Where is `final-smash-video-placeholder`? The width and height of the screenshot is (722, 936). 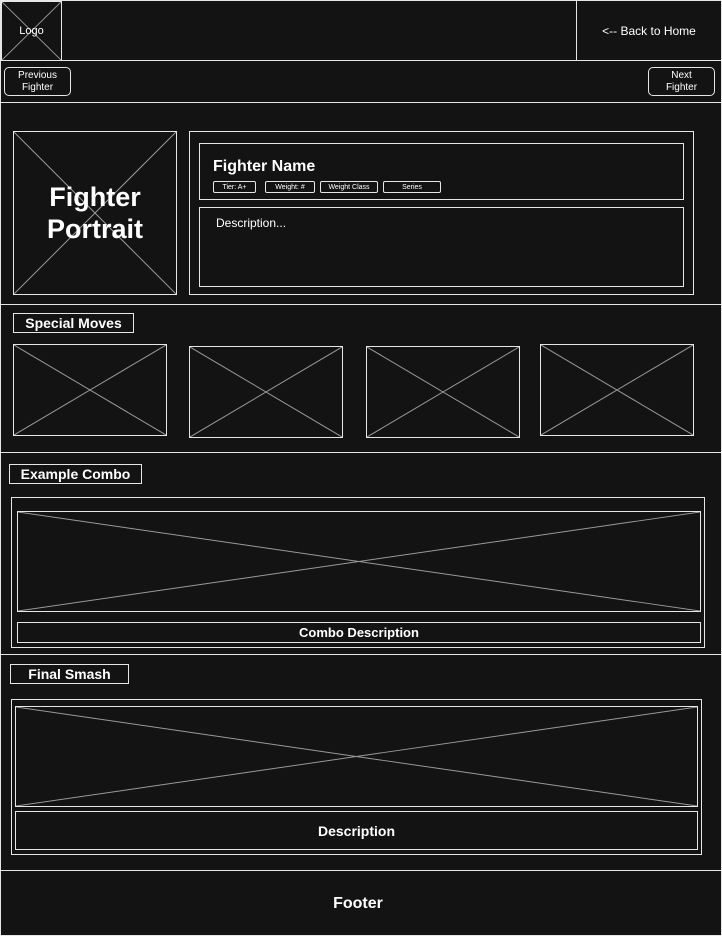
final-smash-video-placeholder is located at coordinates (356, 756).